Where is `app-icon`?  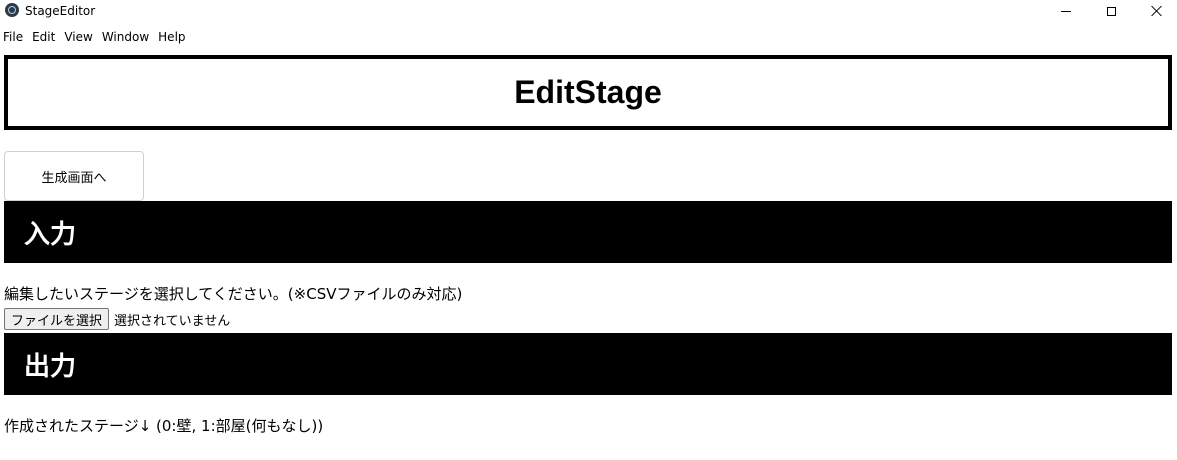 app-icon is located at coordinates (12, 10).